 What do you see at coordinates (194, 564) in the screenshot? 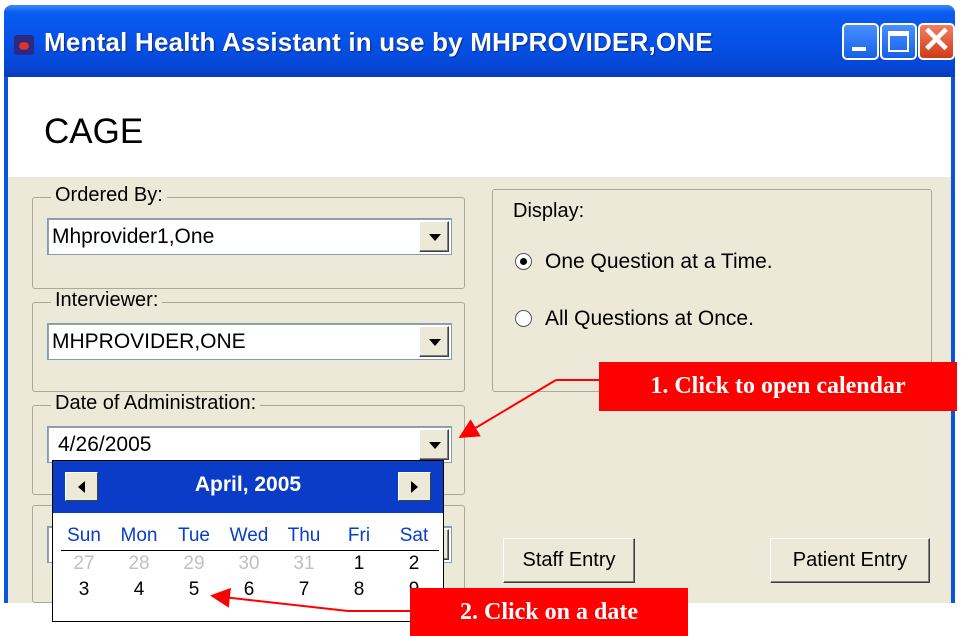
I see `calendar-date: 29` at bounding box center [194, 564].